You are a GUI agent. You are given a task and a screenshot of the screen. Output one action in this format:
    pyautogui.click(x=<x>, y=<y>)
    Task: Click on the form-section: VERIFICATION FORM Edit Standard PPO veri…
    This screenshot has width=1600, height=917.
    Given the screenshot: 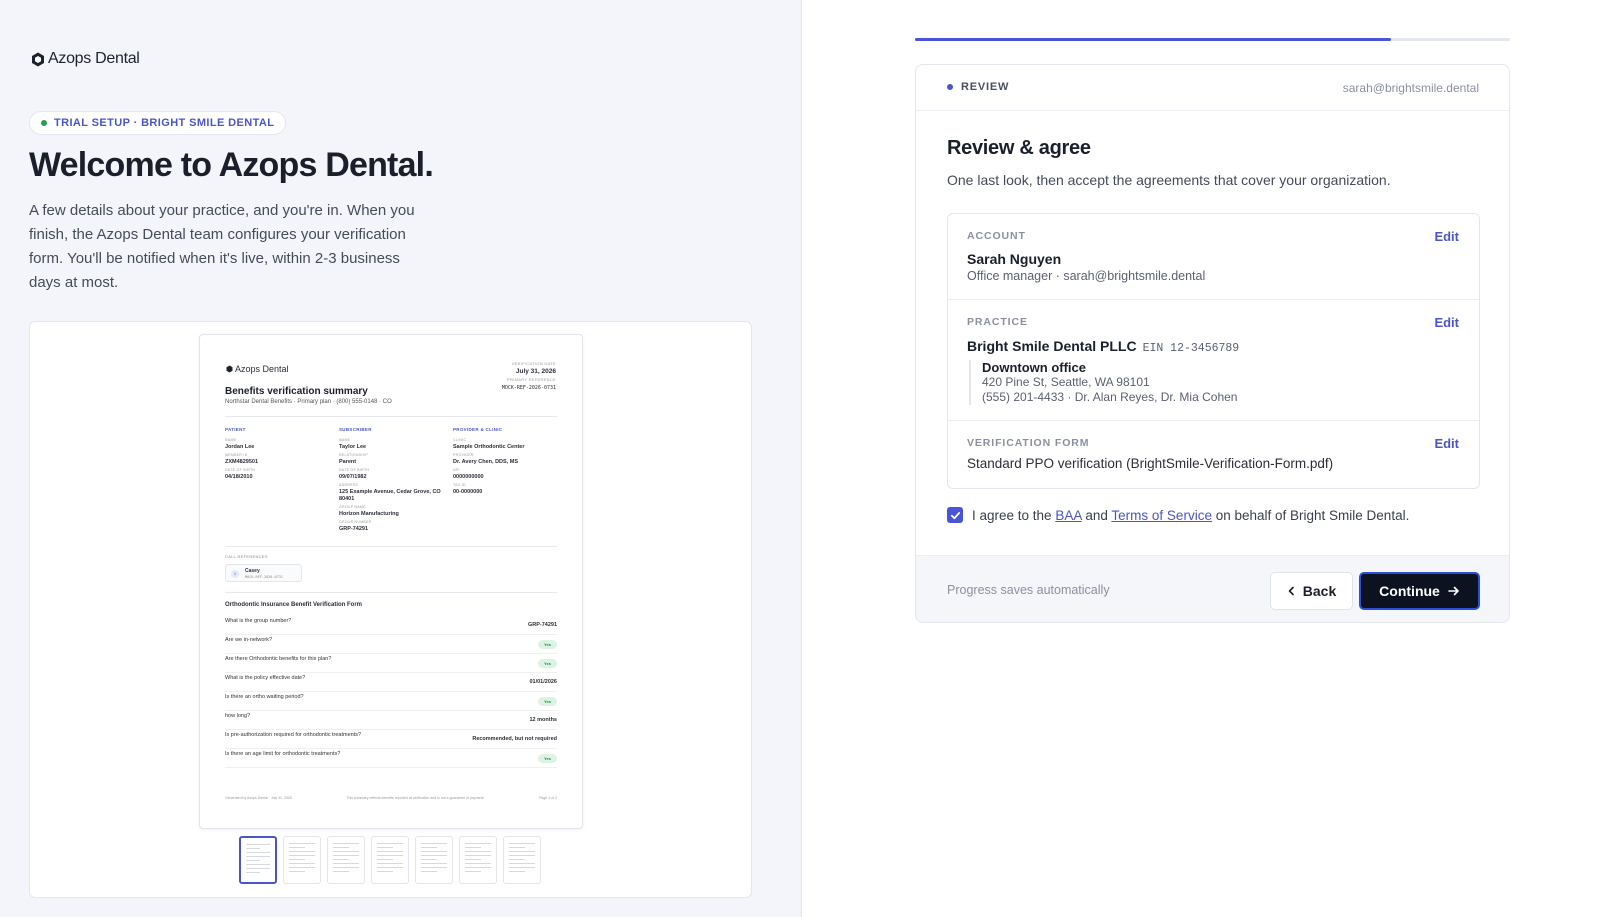 What is the action you would take?
    pyautogui.click(x=1213, y=454)
    